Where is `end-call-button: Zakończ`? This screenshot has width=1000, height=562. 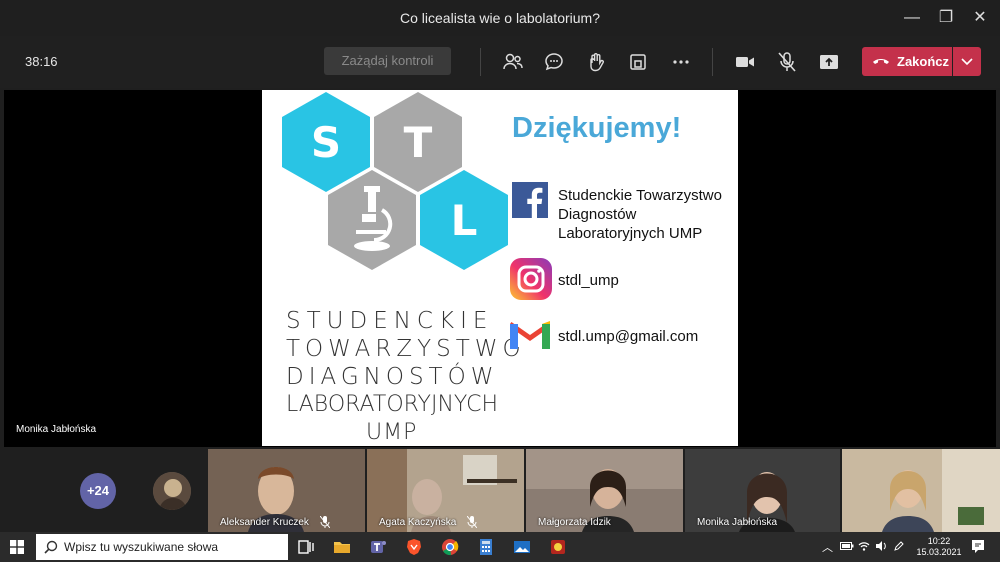 end-call-button: Zakończ is located at coordinates (907, 61).